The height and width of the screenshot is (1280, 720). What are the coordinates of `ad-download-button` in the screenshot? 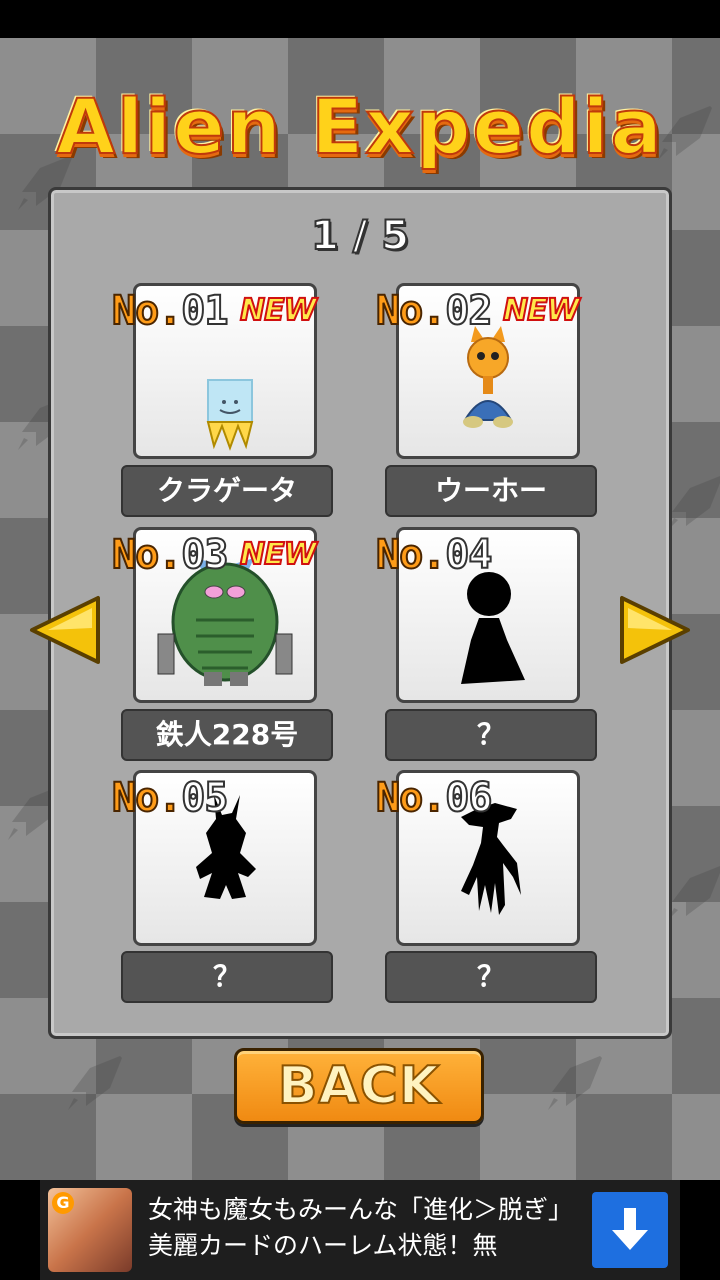 It's located at (630, 1230).